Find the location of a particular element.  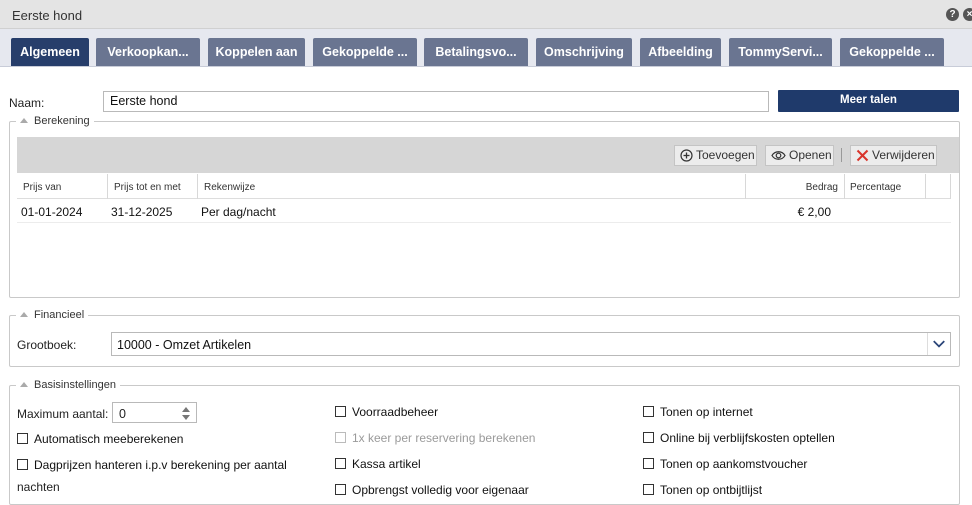

close-icon: × is located at coordinates (967, 14).